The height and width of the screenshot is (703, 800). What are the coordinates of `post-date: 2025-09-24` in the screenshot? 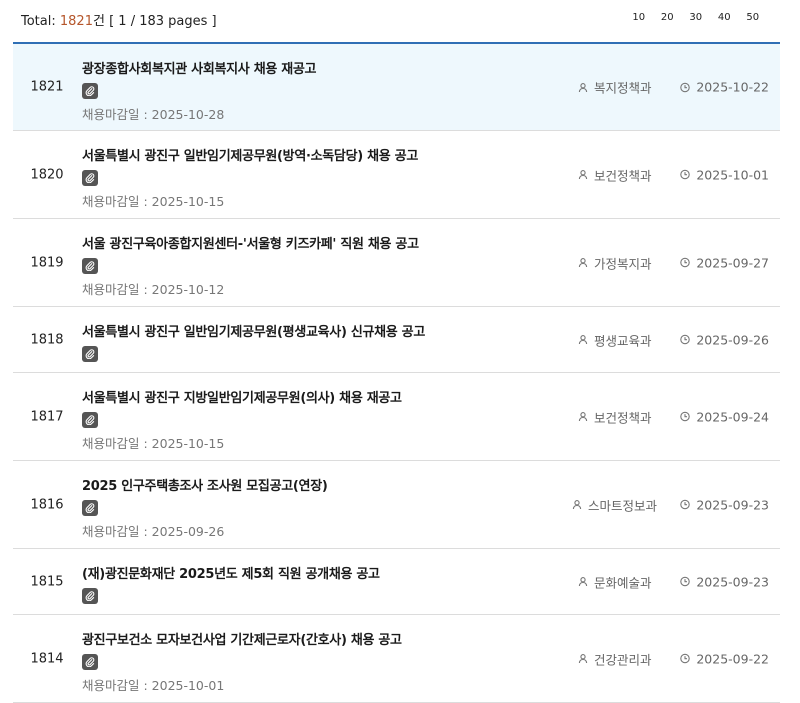 It's located at (724, 416).